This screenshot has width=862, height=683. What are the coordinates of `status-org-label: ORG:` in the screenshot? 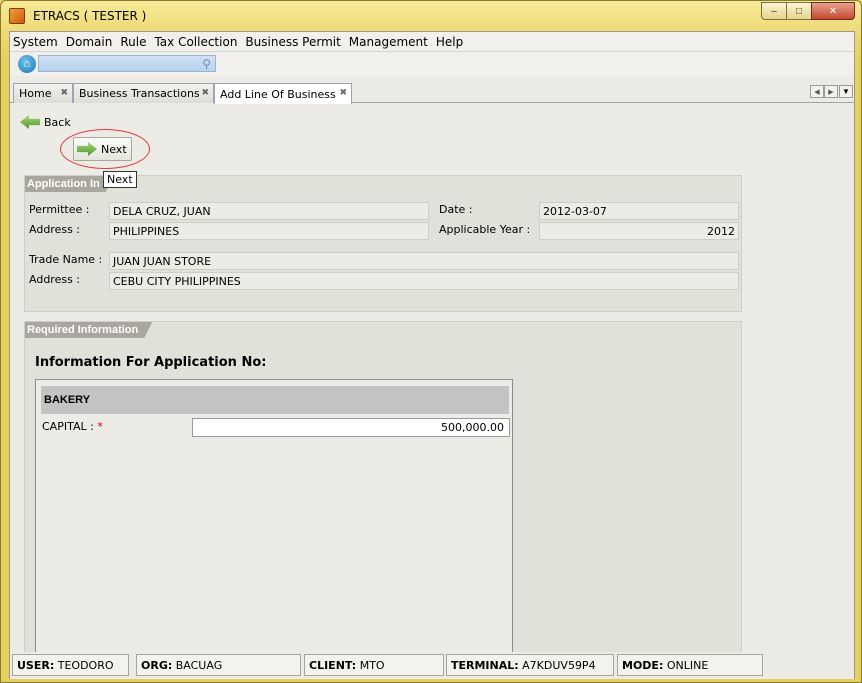 It's located at (157, 665).